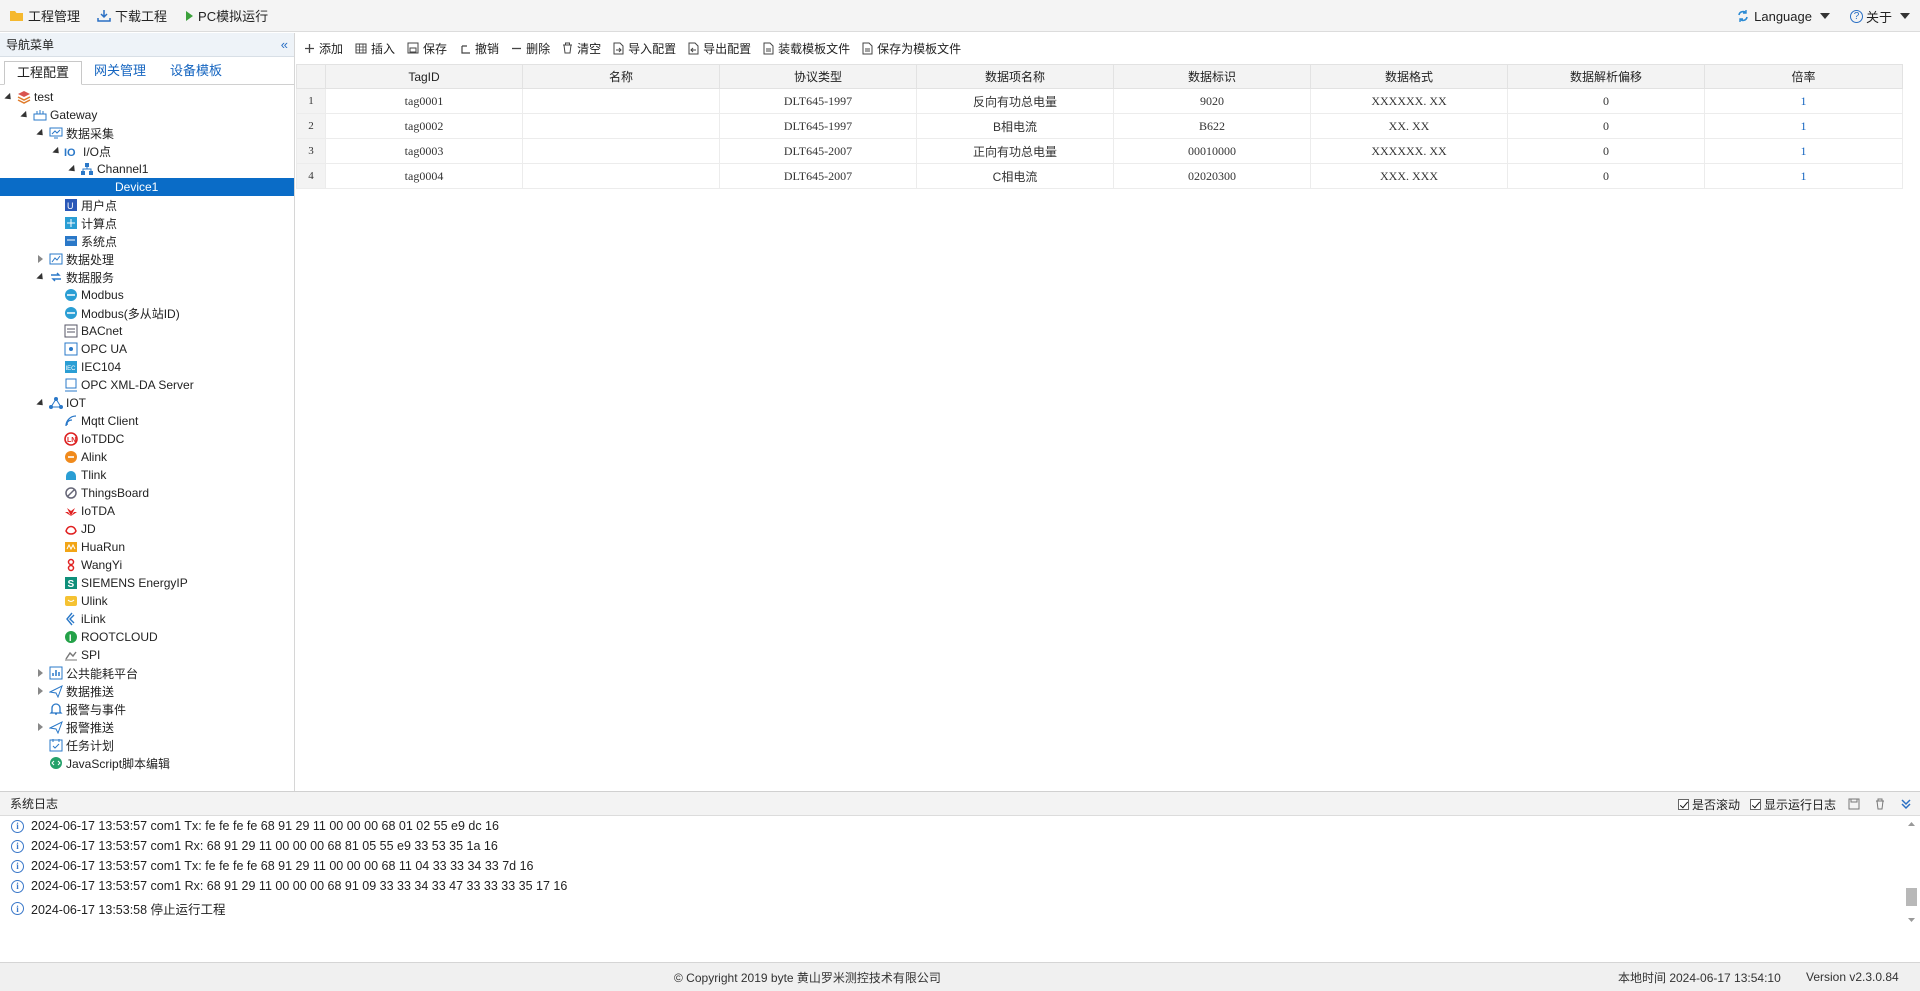  I want to click on tree-node-modbus: Modbus, so click(147, 295).